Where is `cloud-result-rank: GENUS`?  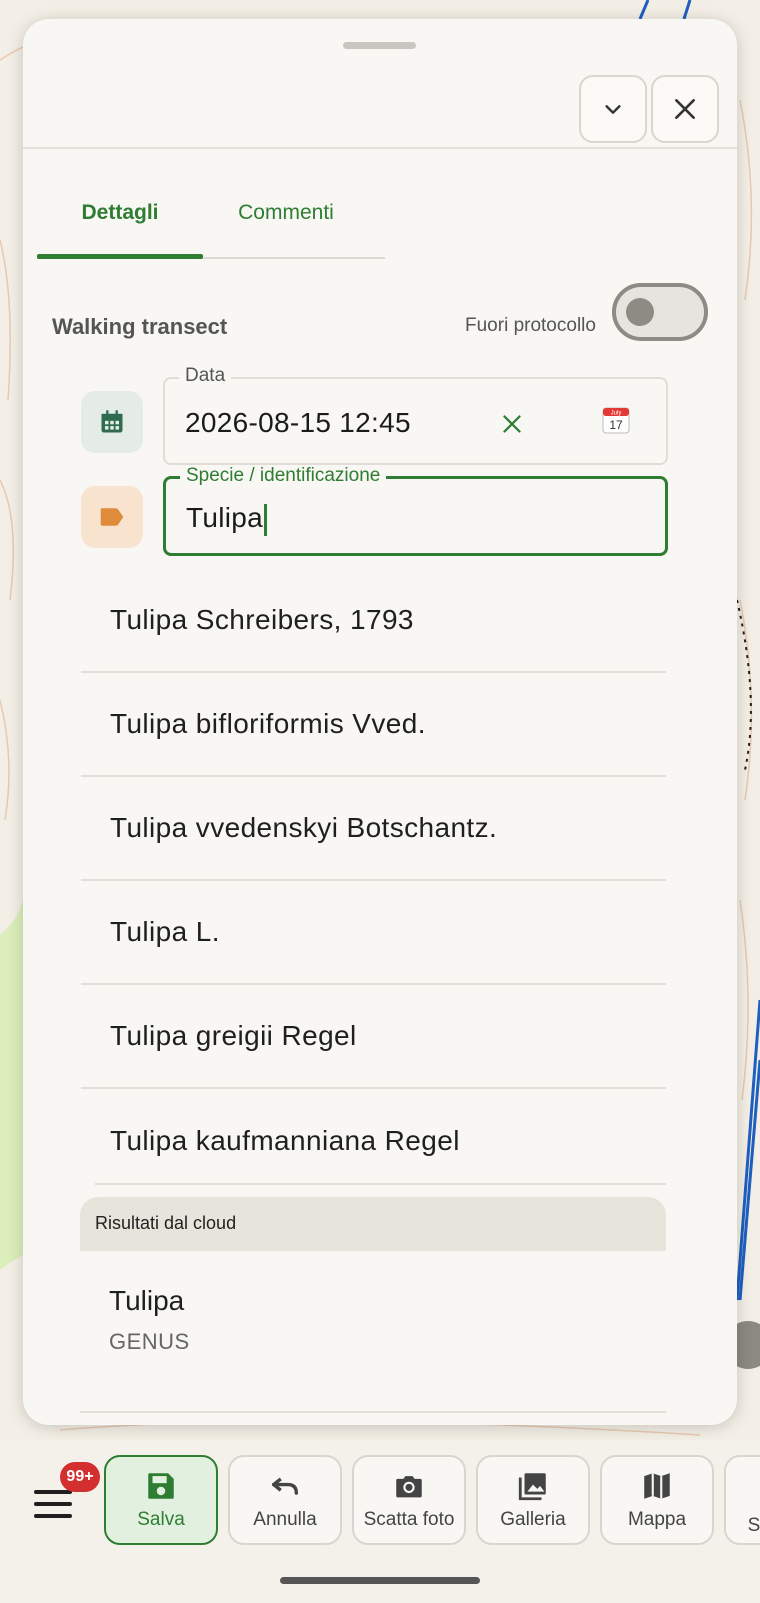 cloud-result-rank: GENUS is located at coordinates (149, 1341).